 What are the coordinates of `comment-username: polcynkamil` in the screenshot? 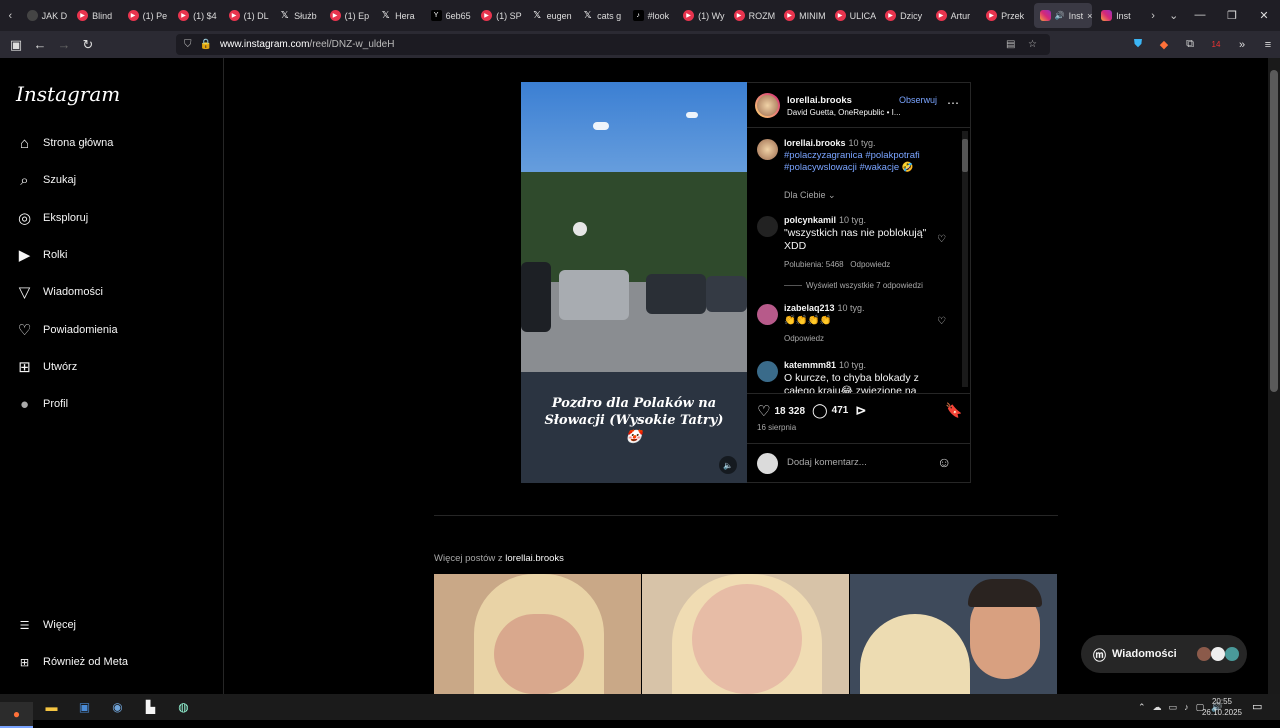 It's located at (810, 220).